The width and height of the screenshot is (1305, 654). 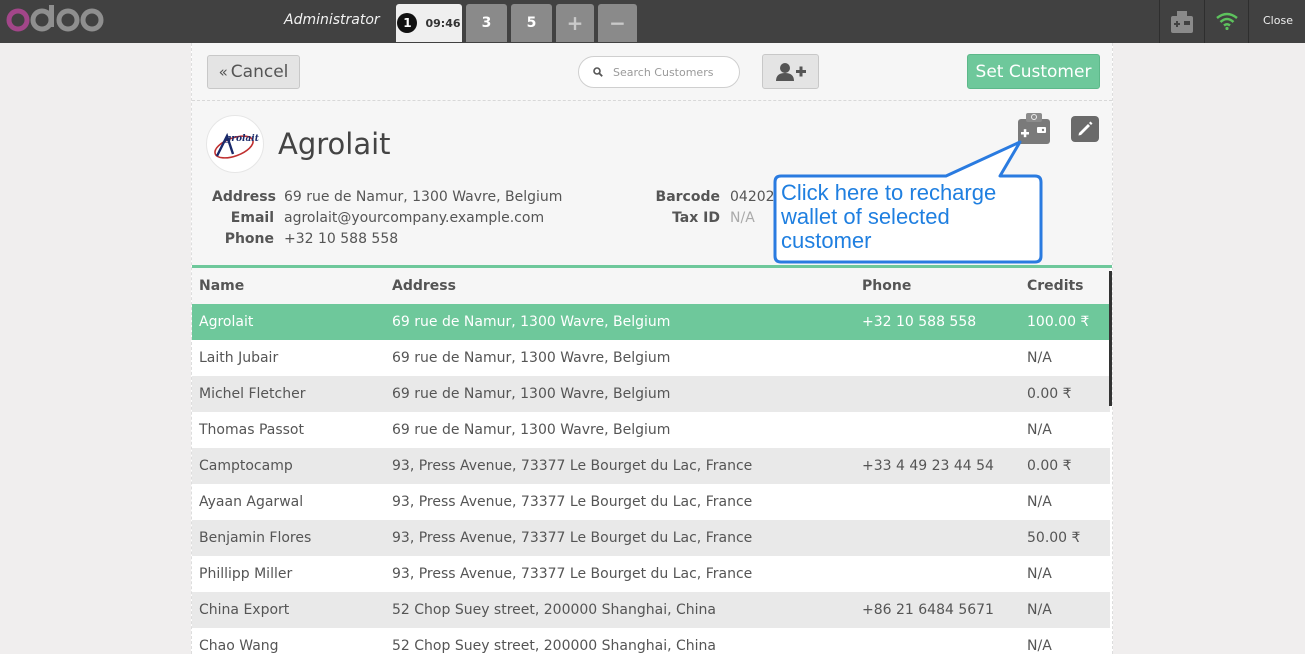 I want to click on cancel-button: « Cancel, so click(x=253, y=72).